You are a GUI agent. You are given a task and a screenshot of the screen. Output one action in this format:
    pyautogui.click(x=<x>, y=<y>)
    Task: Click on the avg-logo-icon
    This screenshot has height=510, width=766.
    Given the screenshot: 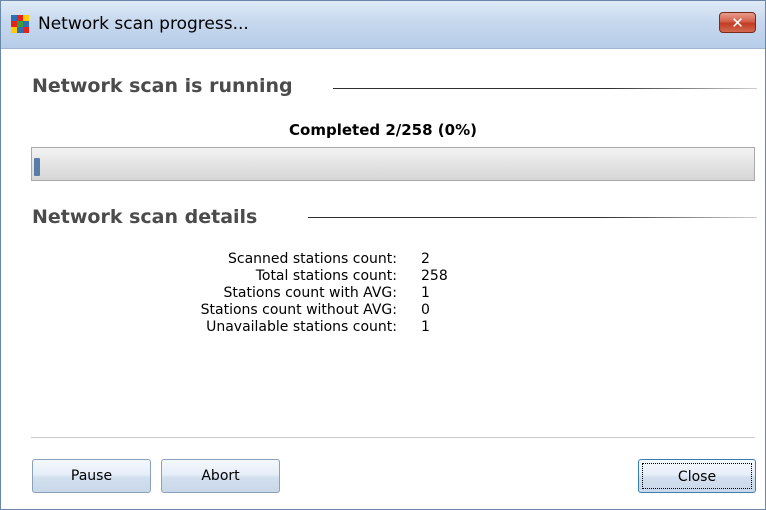 What is the action you would take?
    pyautogui.click(x=20, y=24)
    